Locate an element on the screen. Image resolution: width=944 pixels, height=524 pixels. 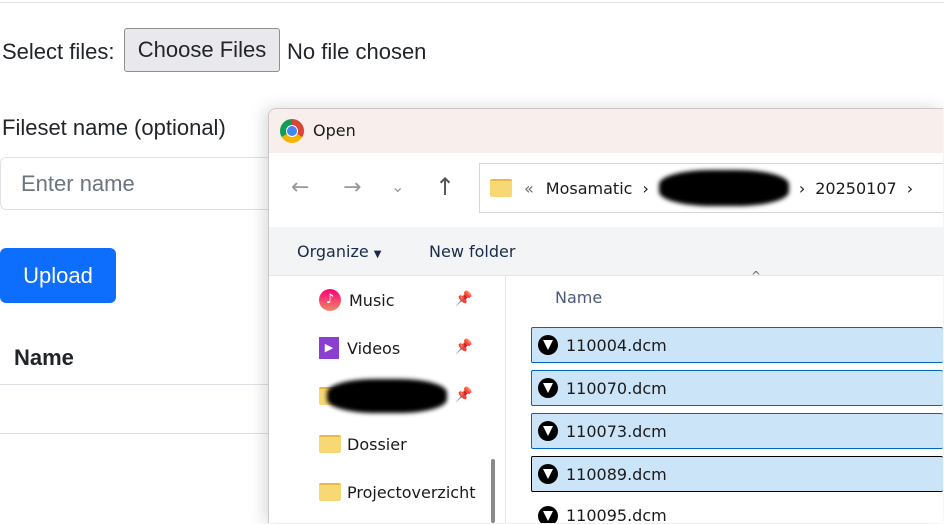
breadcrumb-item: Mosamatic is located at coordinates (589, 188).